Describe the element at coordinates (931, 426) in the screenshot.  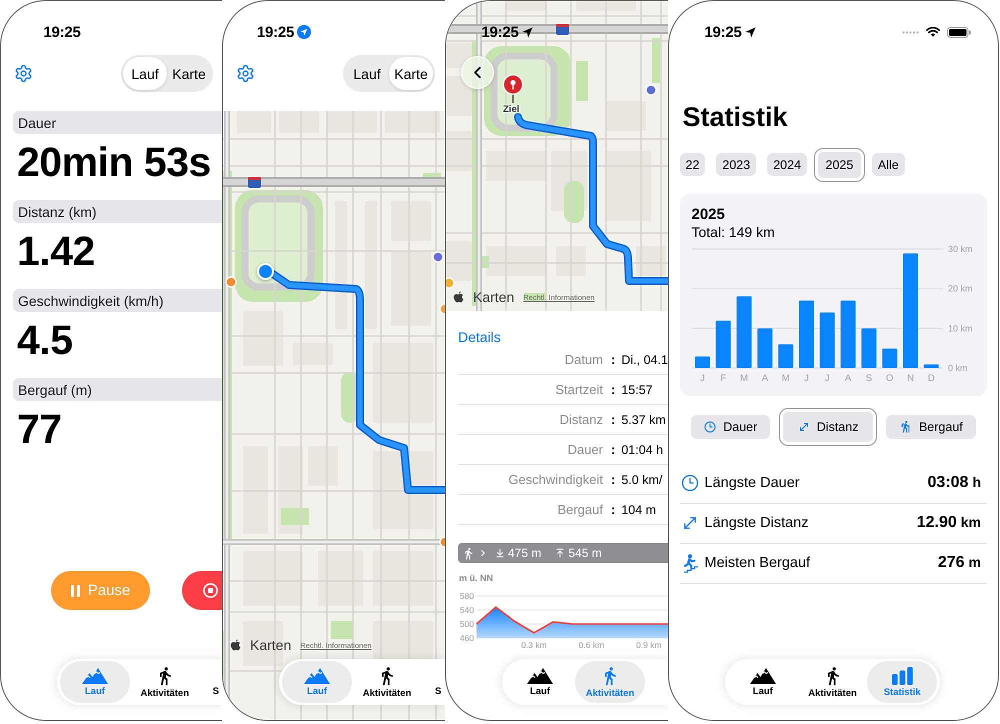
I see `metric-button: Bergauf` at that location.